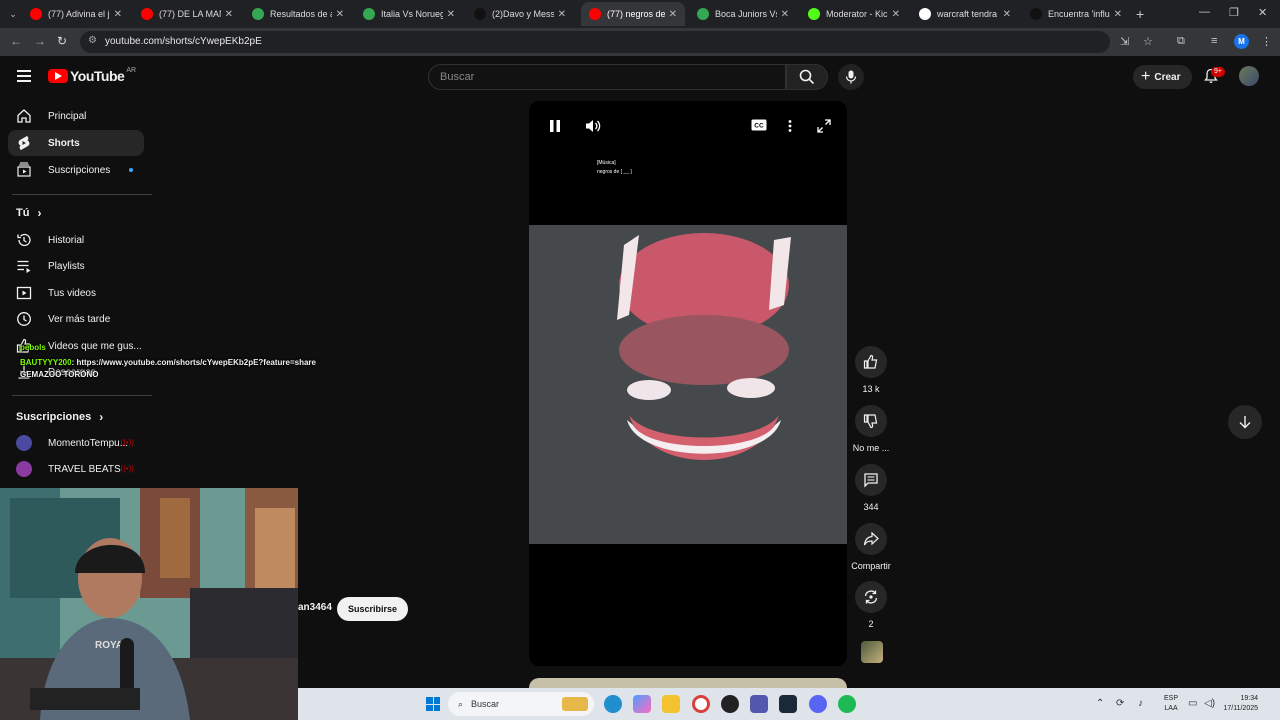 This screenshot has width=1280, height=720. I want to click on browser-tab: Encuentra 'influen ✕, so click(1076, 14).